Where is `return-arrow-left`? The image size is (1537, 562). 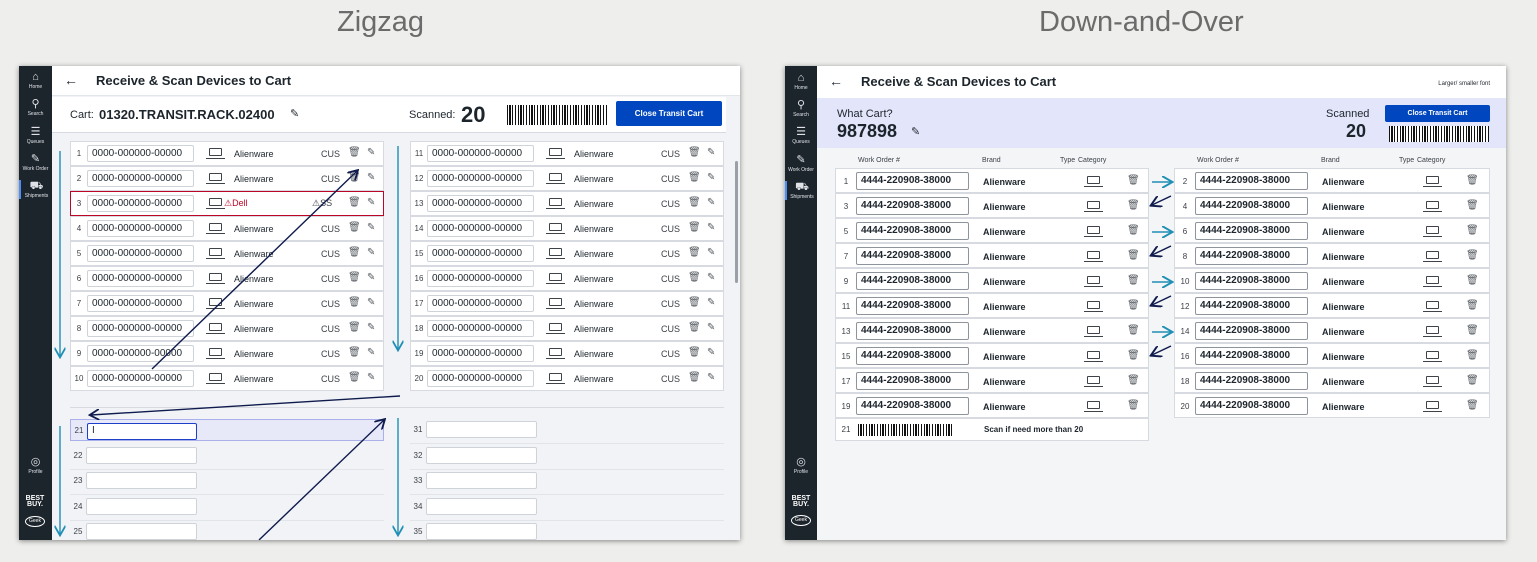
return-arrow-left is located at coordinates (246, 405).